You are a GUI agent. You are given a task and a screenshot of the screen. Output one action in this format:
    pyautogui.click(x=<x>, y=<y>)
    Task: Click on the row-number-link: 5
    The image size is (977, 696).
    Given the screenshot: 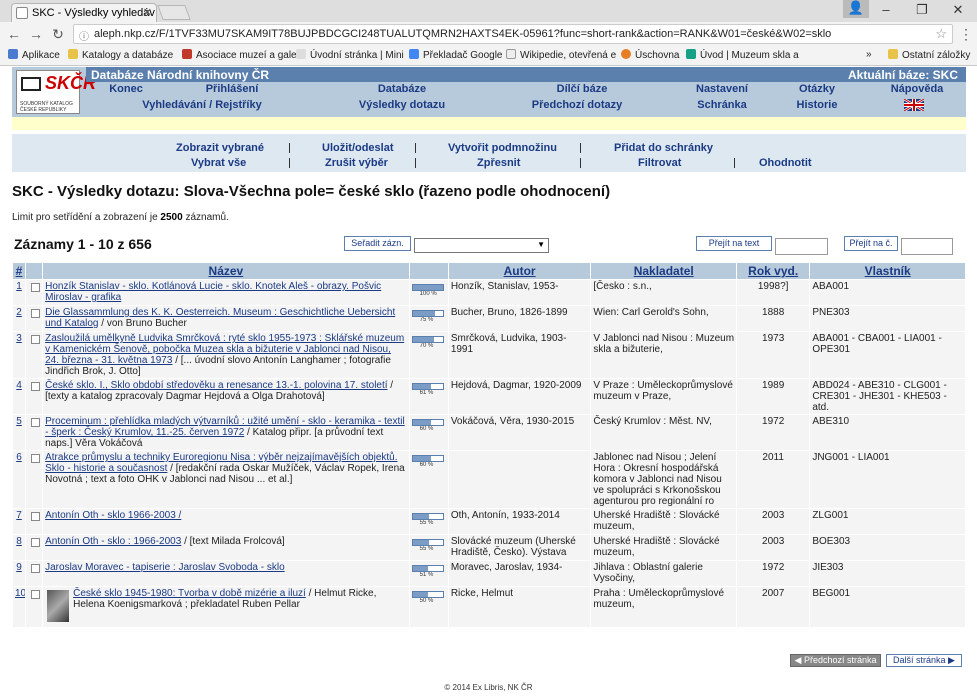 What is the action you would take?
    pyautogui.click(x=19, y=432)
    